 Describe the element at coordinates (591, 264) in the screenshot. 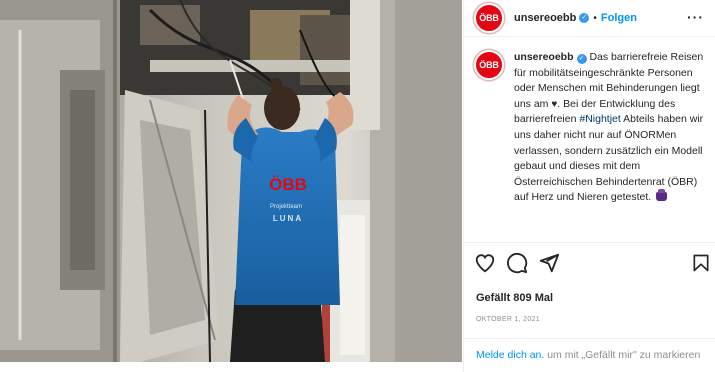

I see `action-bar` at that location.